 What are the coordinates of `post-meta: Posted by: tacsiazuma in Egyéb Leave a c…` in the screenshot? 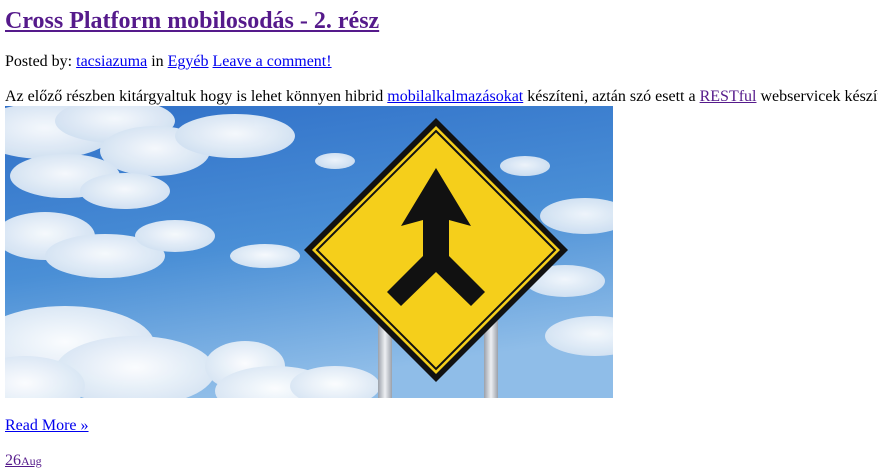 It's located at (168, 62).